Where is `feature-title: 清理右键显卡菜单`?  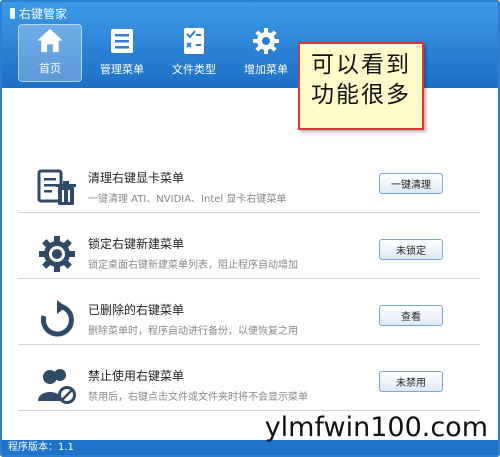
feature-title: 清理右键显卡菜单 is located at coordinates (136, 178).